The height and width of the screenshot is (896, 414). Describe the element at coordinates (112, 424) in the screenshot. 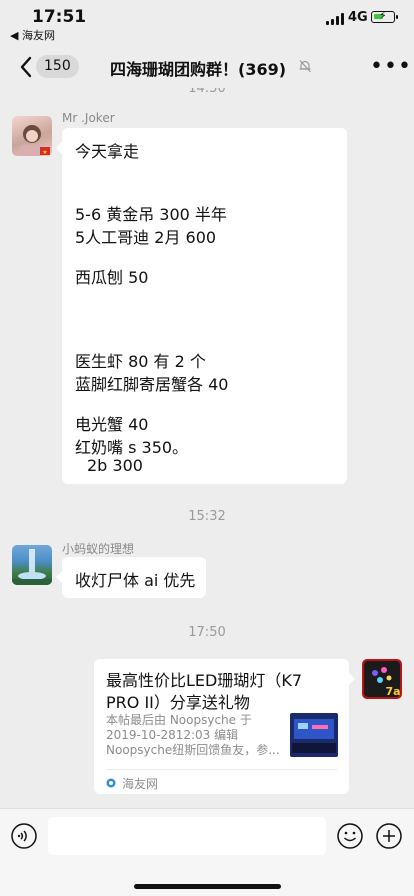

I see `message-text-line: 电光蟹 40` at that location.